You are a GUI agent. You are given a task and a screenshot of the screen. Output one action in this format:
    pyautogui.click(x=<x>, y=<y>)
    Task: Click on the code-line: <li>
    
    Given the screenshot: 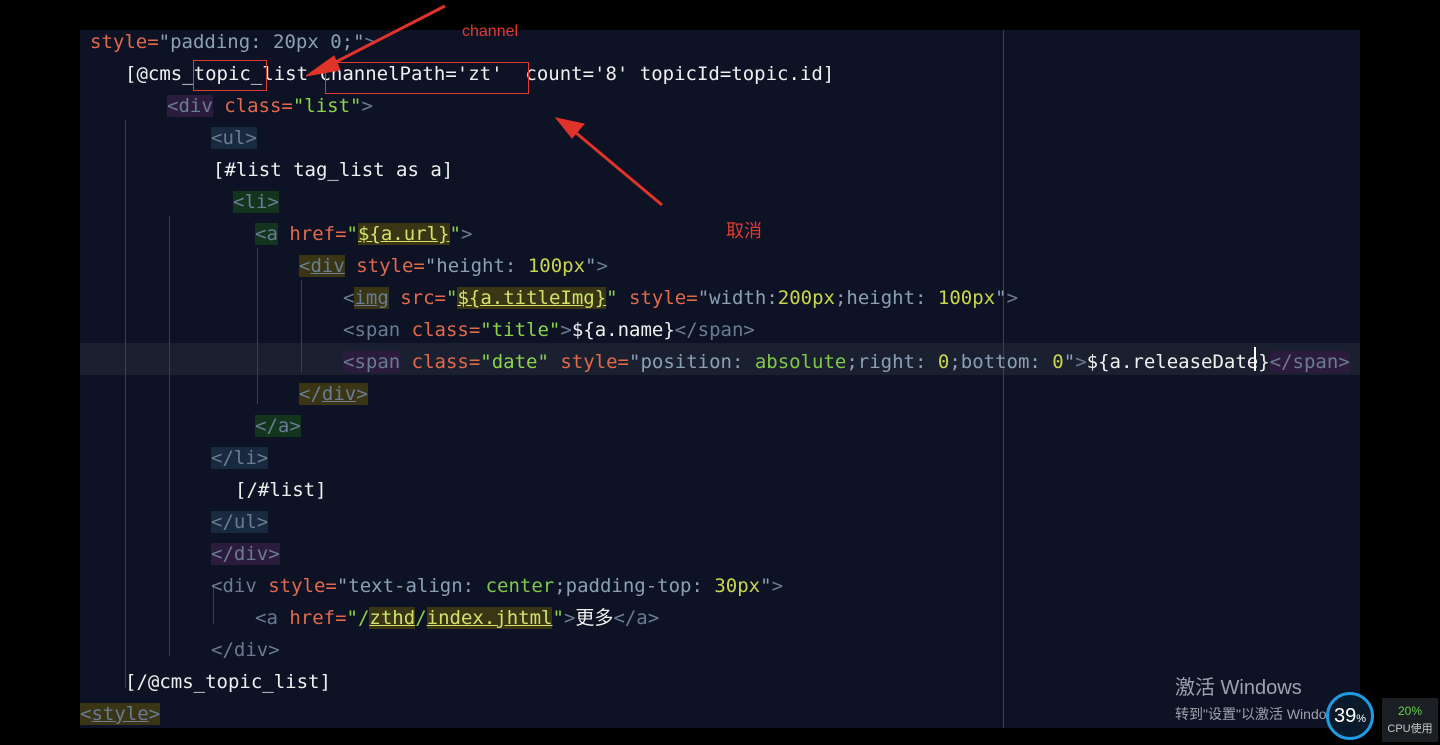 What is the action you would take?
    pyautogui.click(x=256, y=202)
    